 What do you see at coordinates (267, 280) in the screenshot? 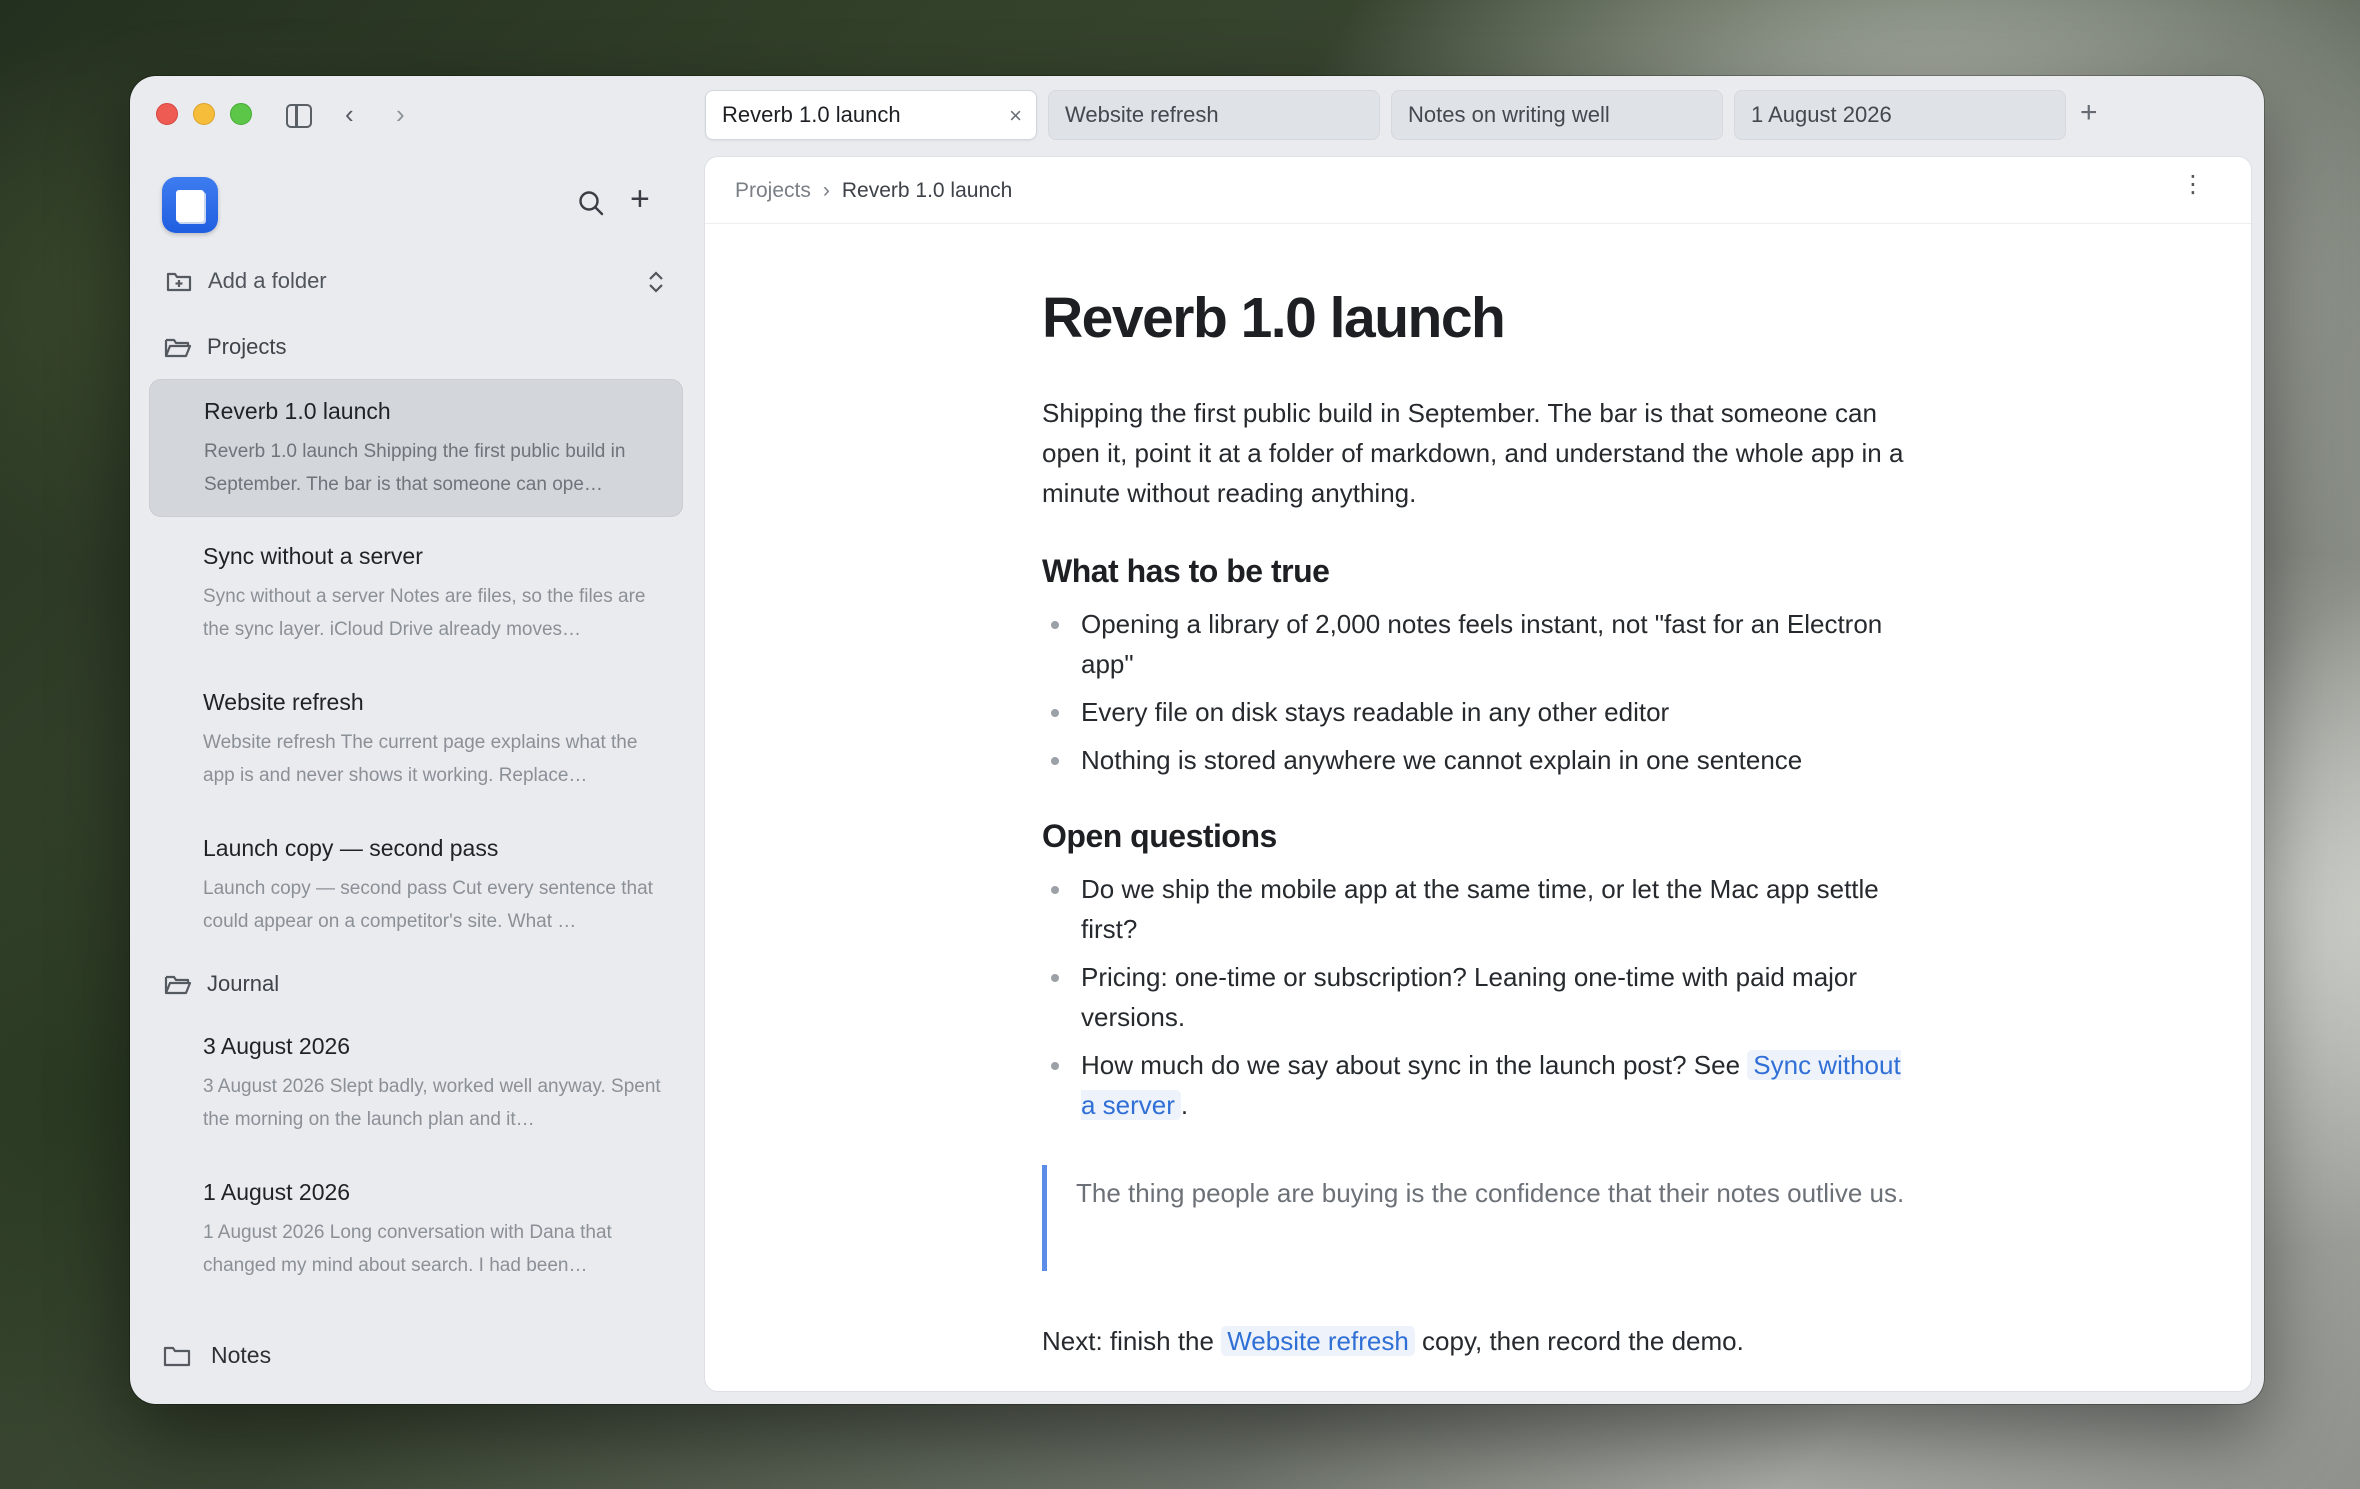
I see `add-folder-label: Add a folder` at bounding box center [267, 280].